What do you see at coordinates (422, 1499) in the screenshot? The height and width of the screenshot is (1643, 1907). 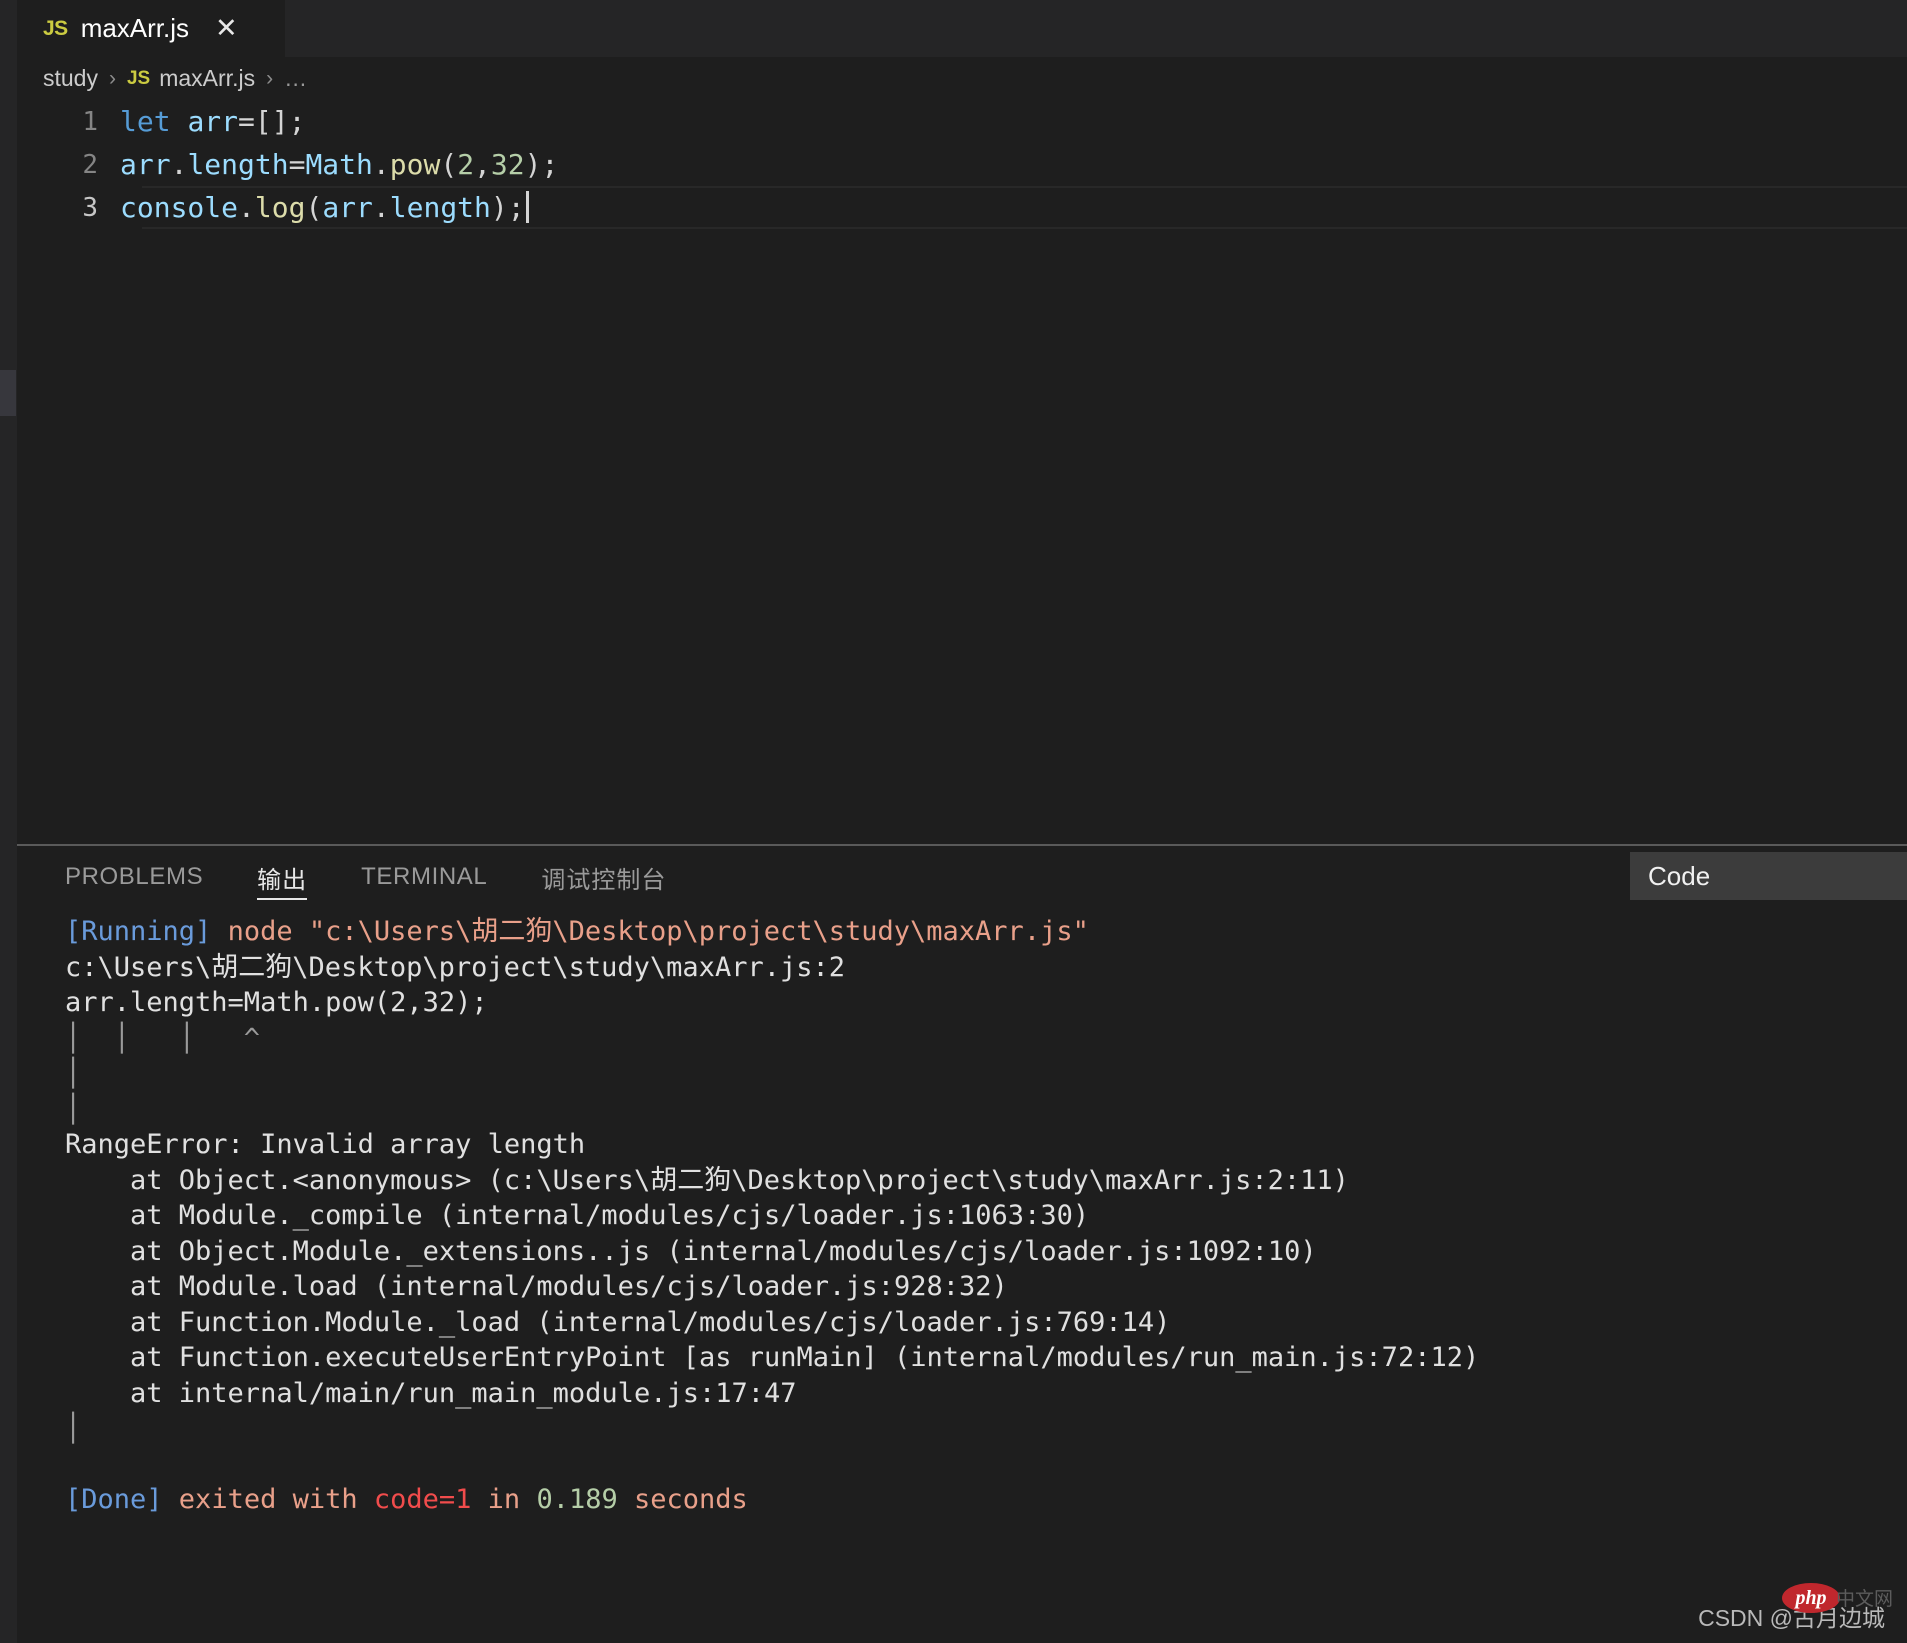 I see `output-segment: code=1` at bounding box center [422, 1499].